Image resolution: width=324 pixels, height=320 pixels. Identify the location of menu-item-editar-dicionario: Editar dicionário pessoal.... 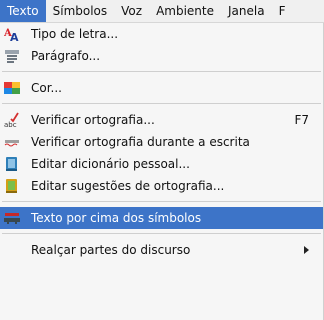
(161, 164).